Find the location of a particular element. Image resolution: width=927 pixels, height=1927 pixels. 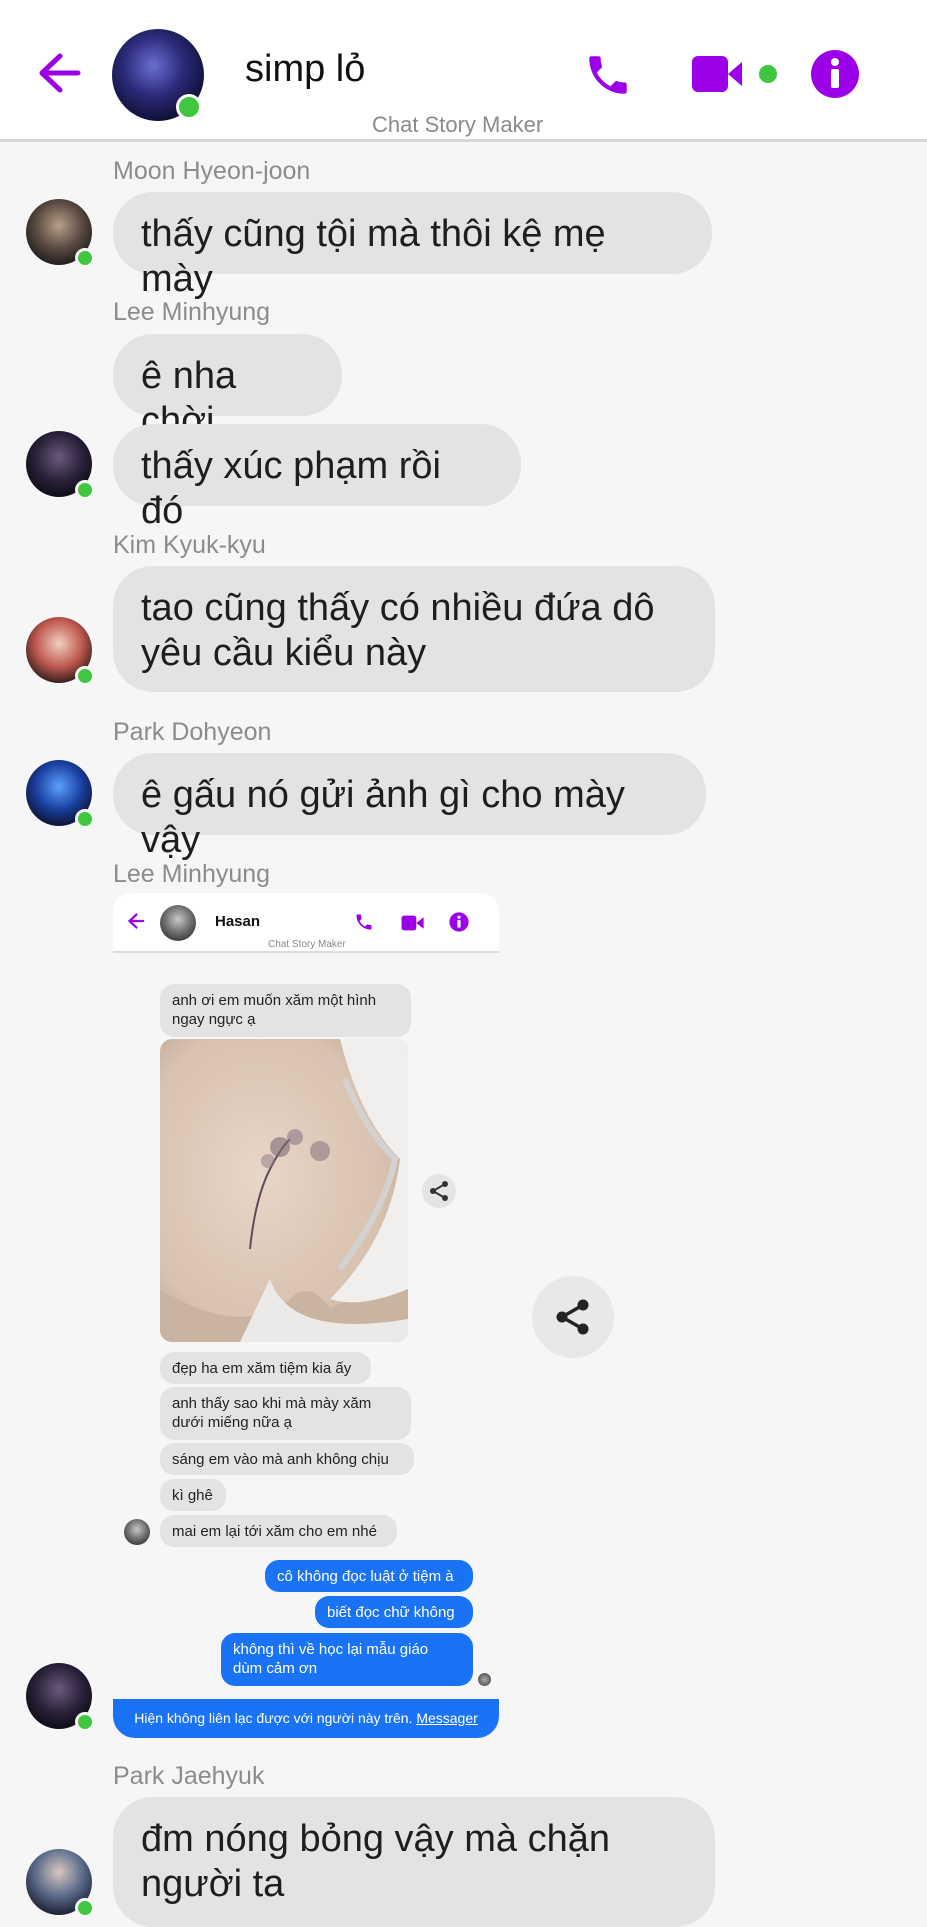

message-bubble: thấy cũng tội mà thôi kệ mẹ mày is located at coordinates (412, 246).